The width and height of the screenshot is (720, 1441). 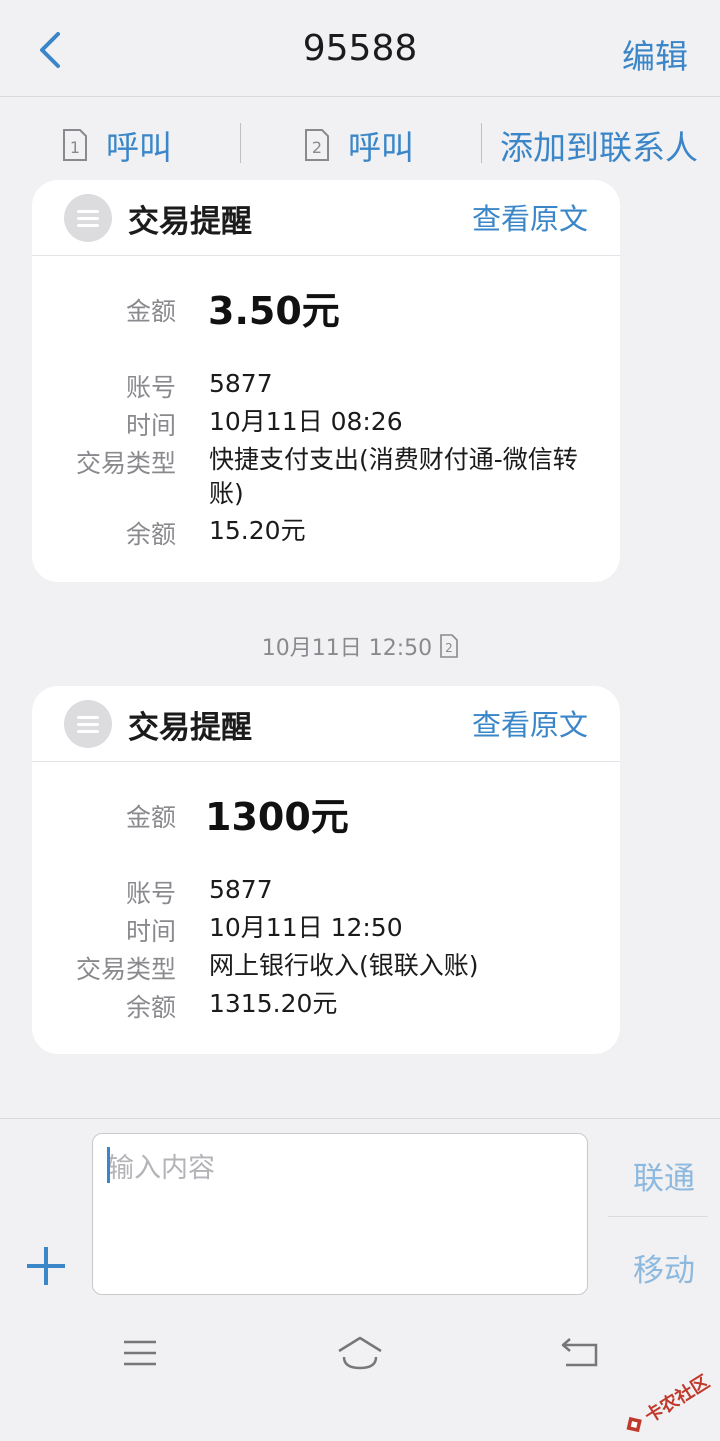 What do you see at coordinates (677, 1399) in the screenshot?
I see `watermark-text: 卡农社区` at bounding box center [677, 1399].